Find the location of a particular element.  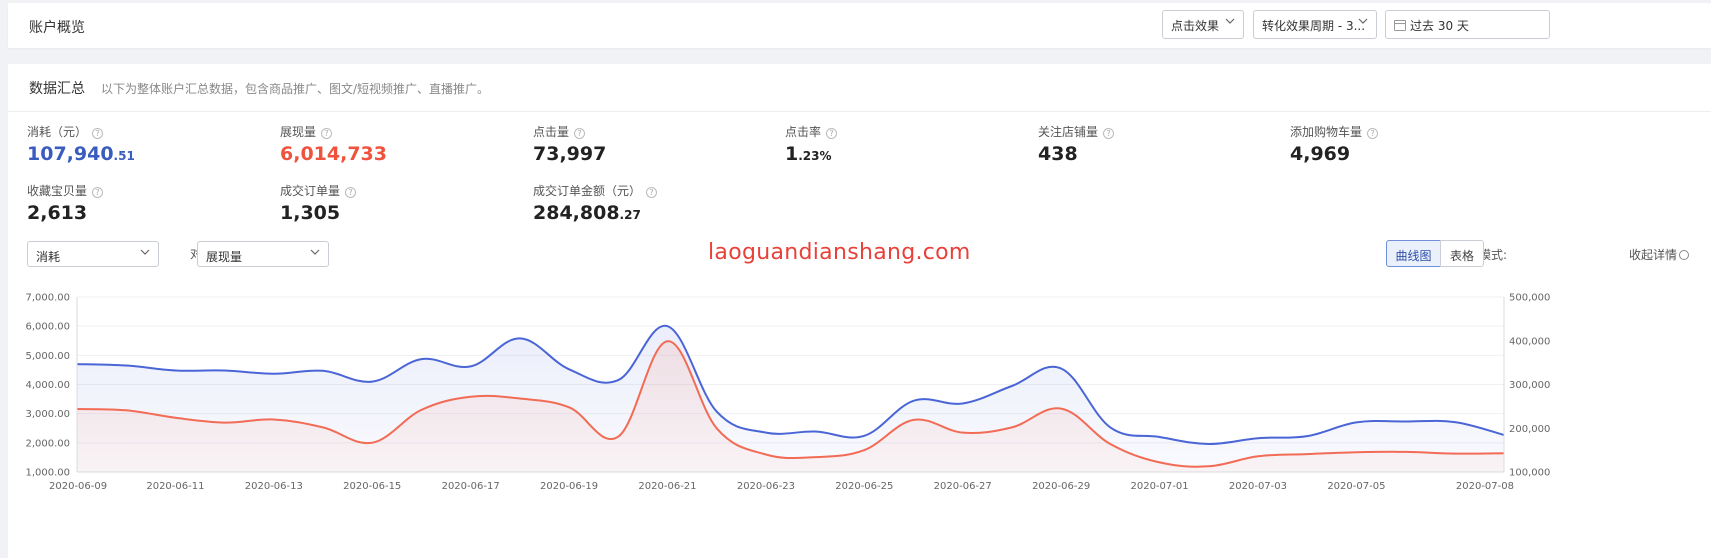

y-left-tick-label: 5,000.00 is located at coordinates (47, 356).